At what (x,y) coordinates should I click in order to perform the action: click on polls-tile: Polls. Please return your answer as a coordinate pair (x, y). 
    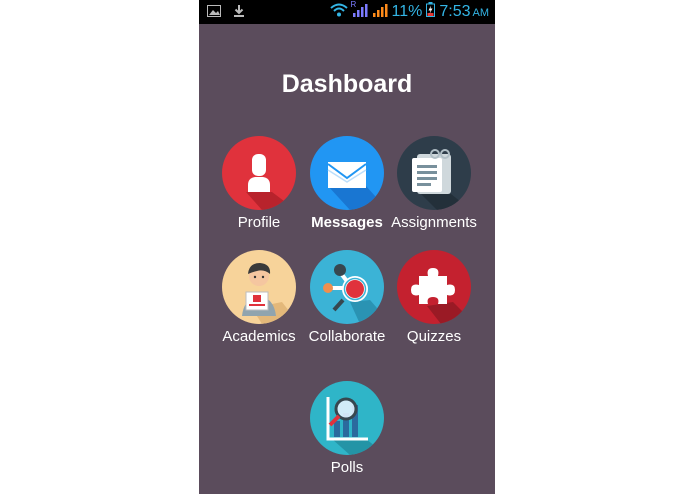
    Looking at the image, I should click on (347, 428).